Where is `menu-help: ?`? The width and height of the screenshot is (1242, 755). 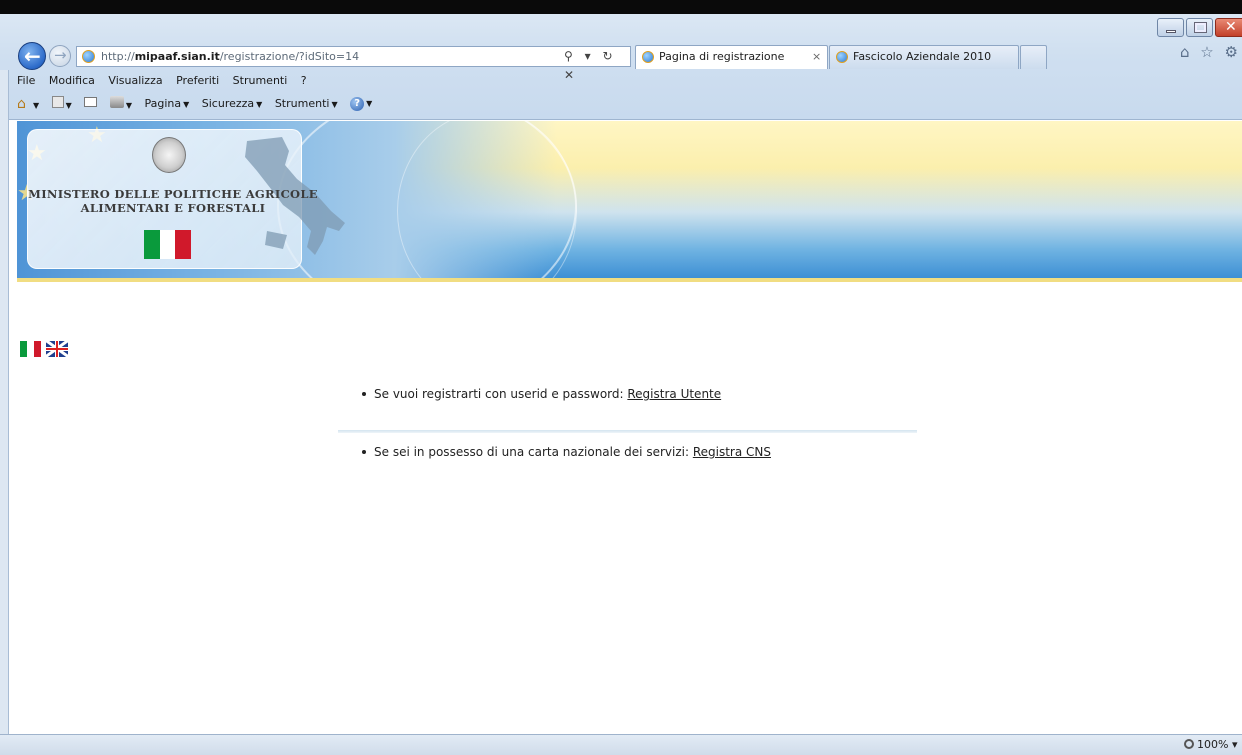 menu-help: ? is located at coordinates (304, 80).